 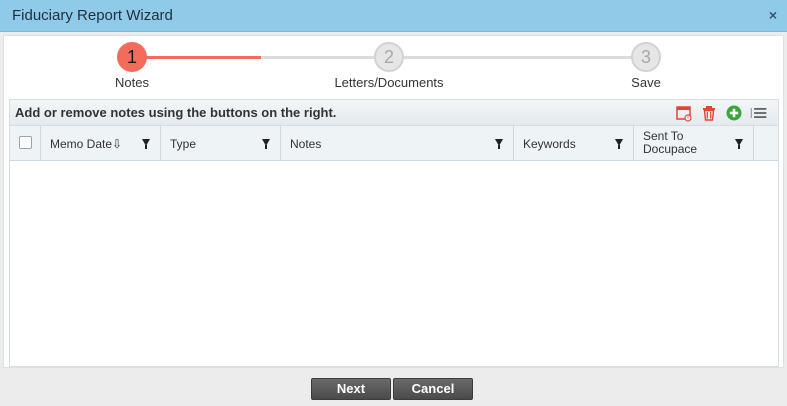 I want to click on column-notes-label: Notes, so click(x=306, y=144).